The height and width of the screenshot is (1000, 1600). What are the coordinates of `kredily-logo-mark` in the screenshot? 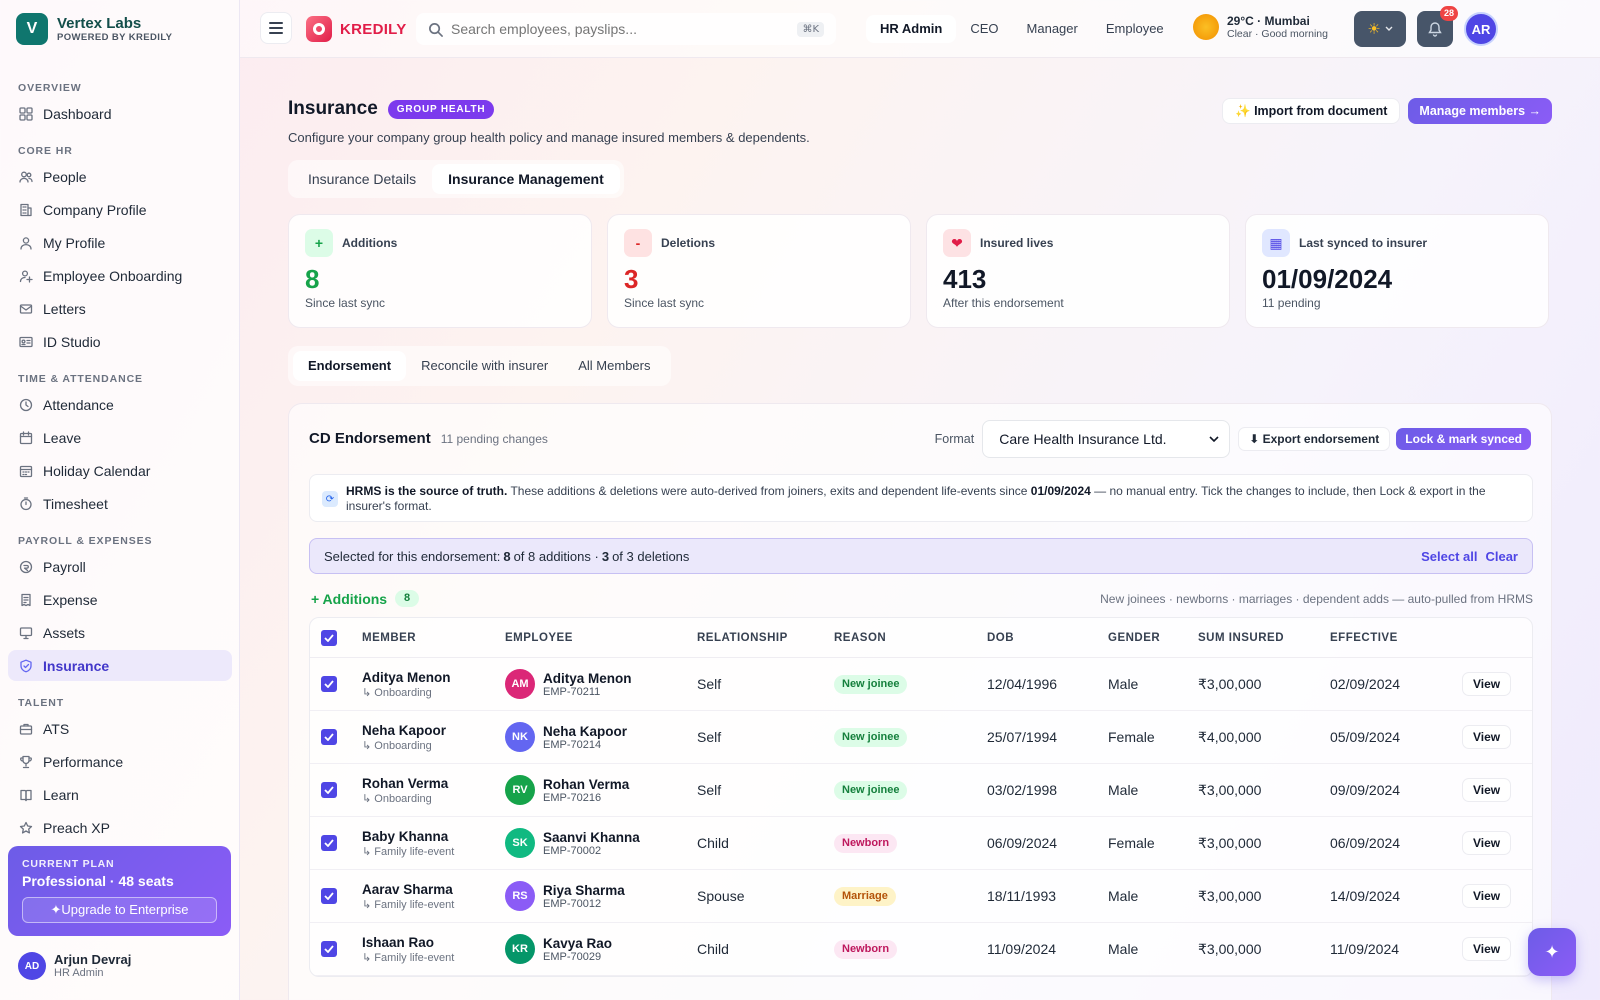 It's located at (319, 29).